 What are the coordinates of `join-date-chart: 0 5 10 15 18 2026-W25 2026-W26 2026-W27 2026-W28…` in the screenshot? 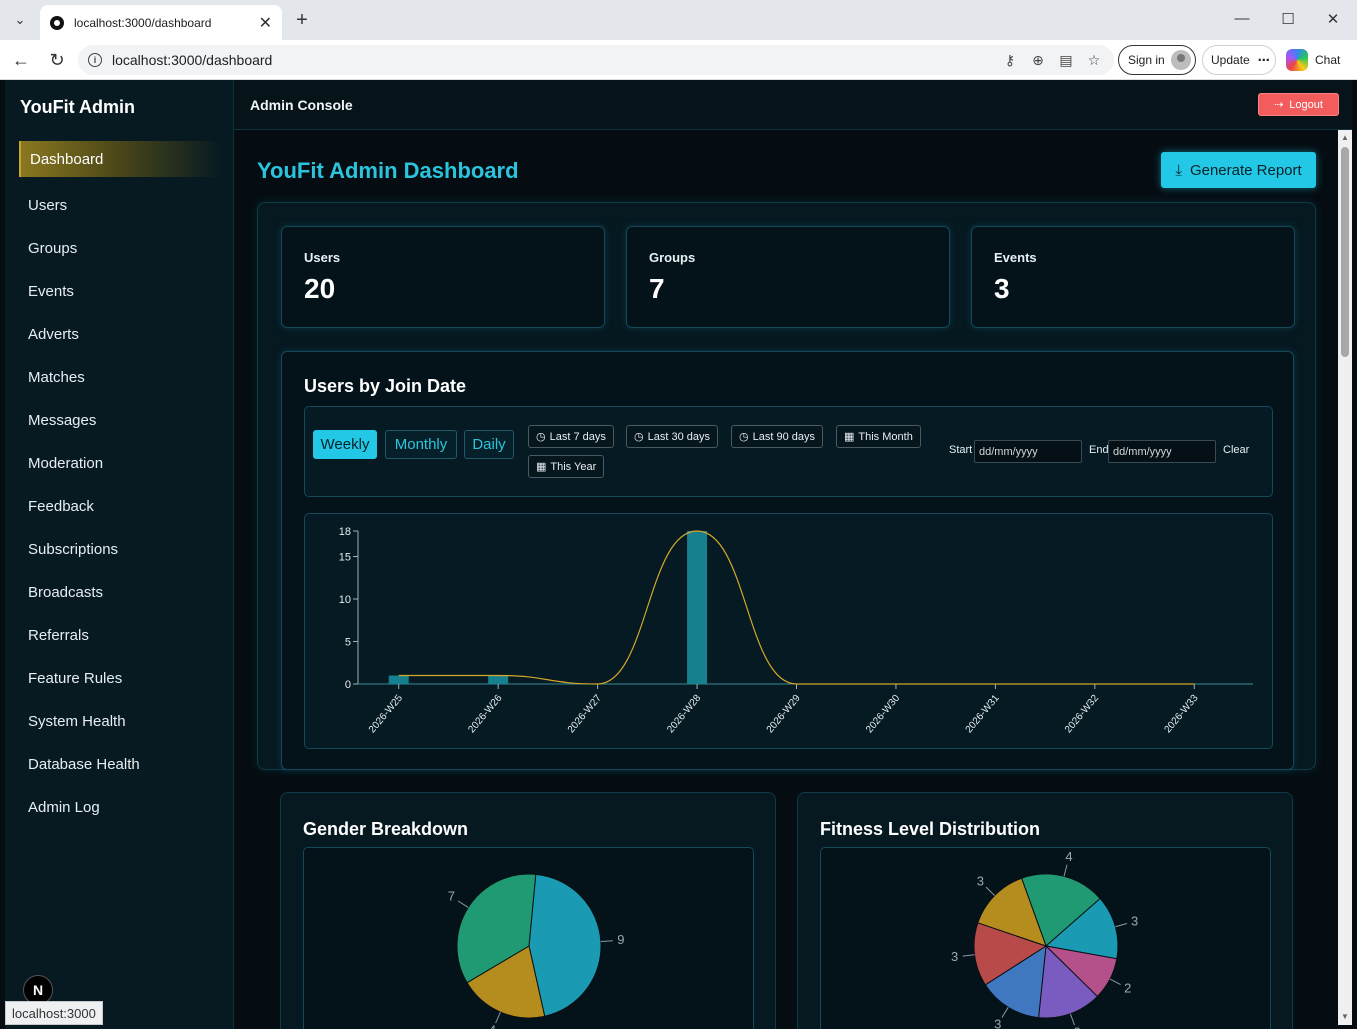 It's located at (796, 631).